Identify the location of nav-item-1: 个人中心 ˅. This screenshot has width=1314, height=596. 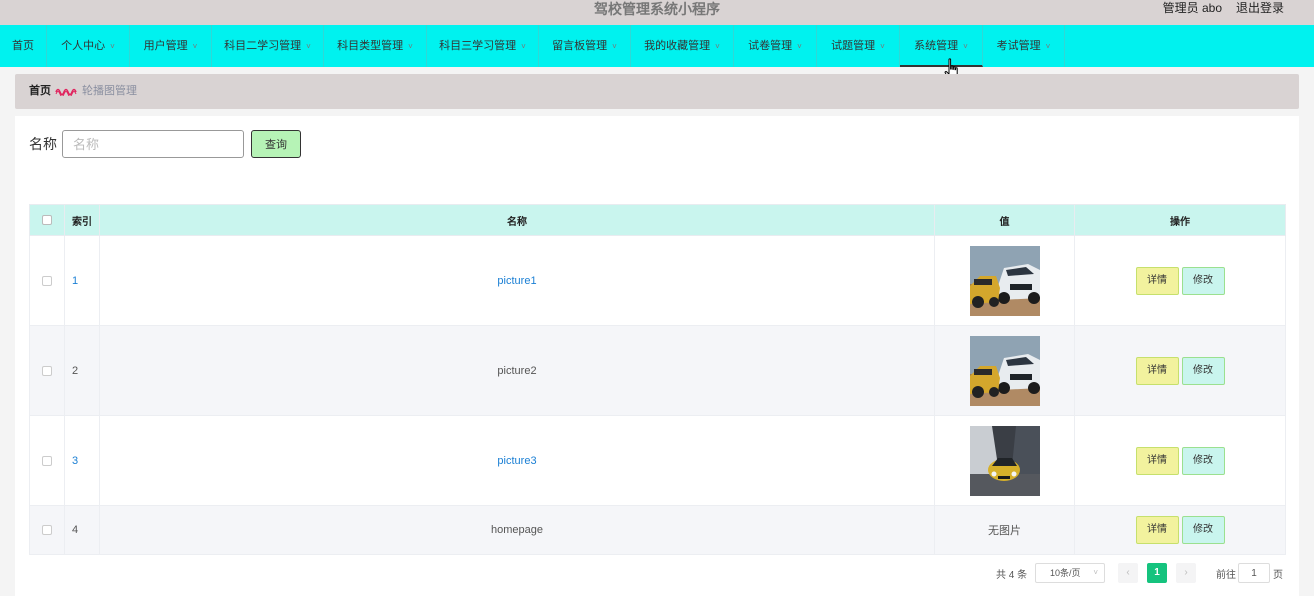
(88, 46).